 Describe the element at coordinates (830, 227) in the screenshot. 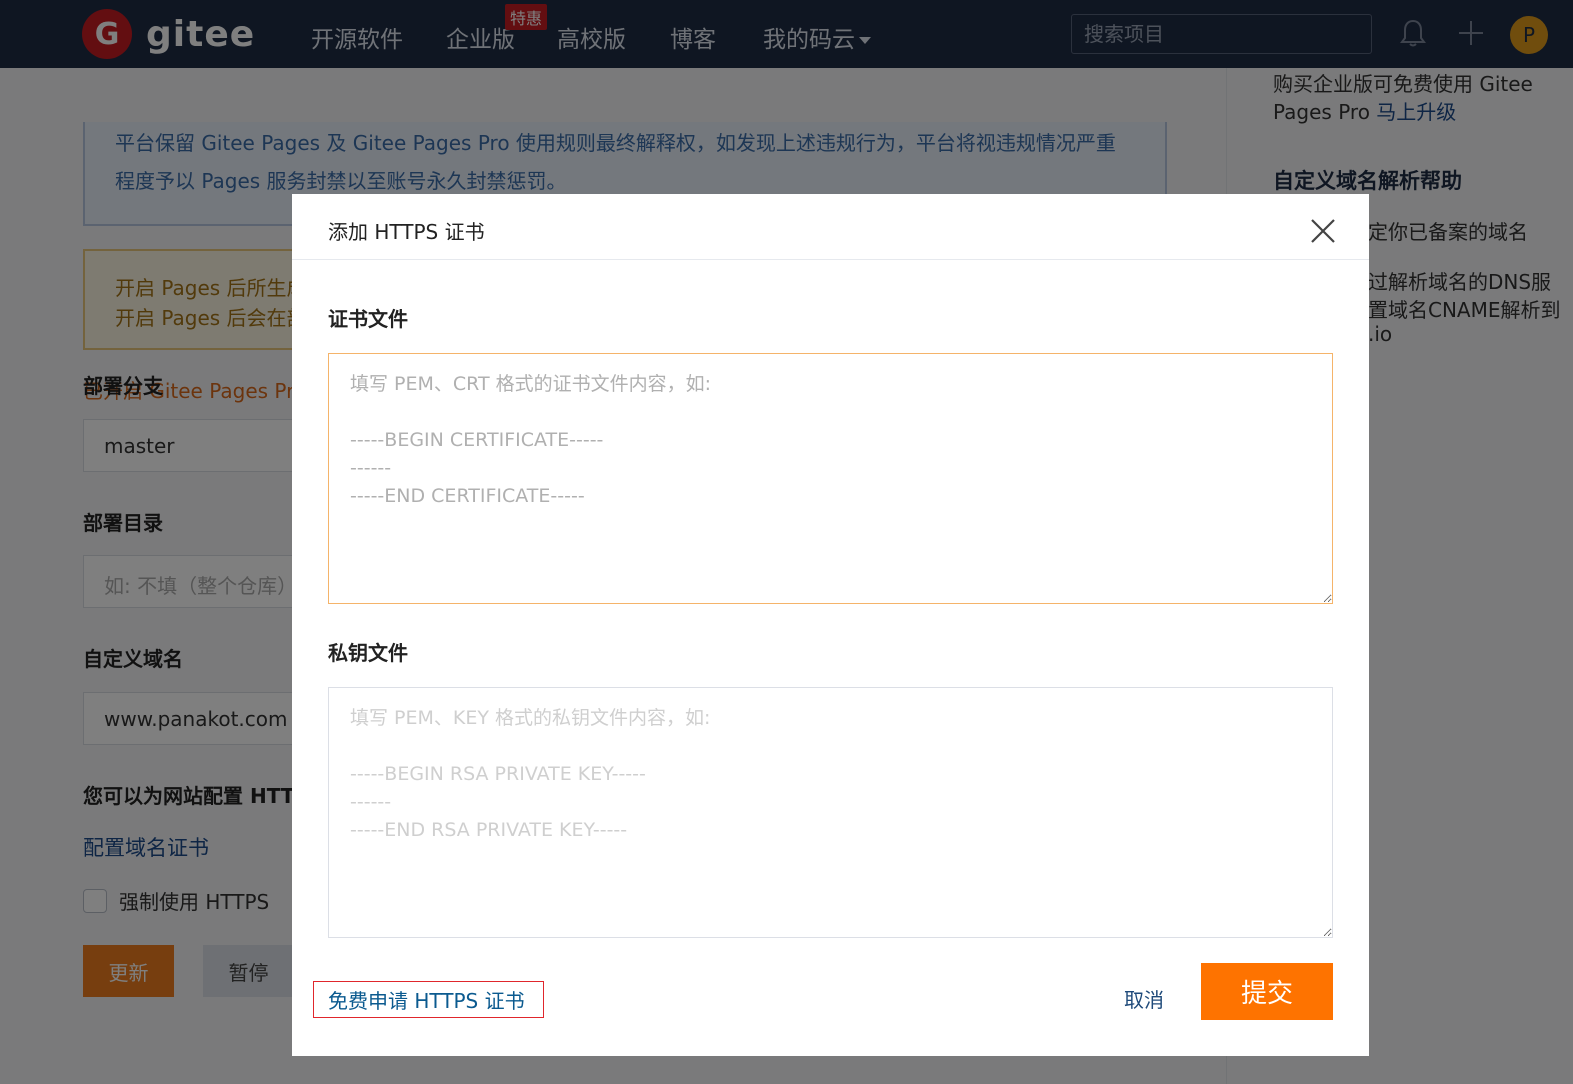

I see `dialog-header: 添加 HTTPS 证书` at that location.